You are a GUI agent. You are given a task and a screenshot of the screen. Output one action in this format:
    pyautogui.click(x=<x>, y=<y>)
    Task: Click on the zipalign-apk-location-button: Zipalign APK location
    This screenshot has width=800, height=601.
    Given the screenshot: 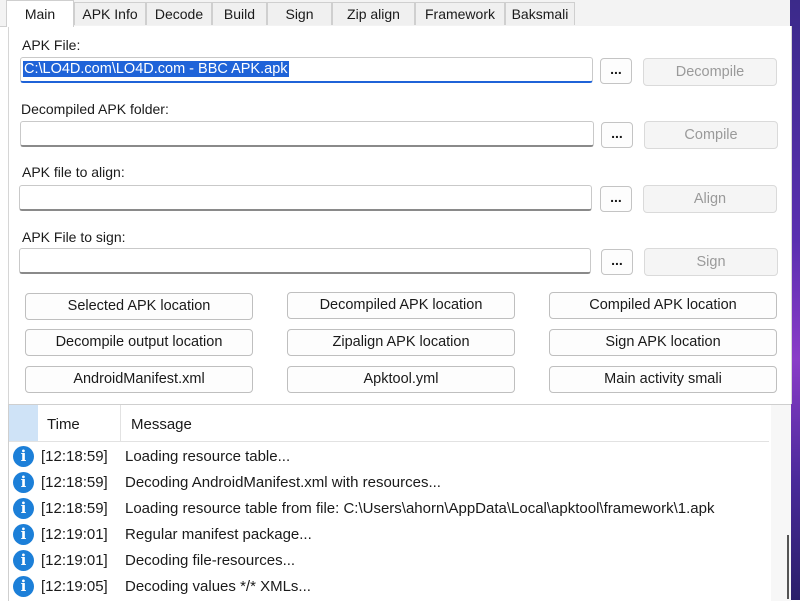 What is the action you would take?
    pyautogui.click(x=401, y=342)
    